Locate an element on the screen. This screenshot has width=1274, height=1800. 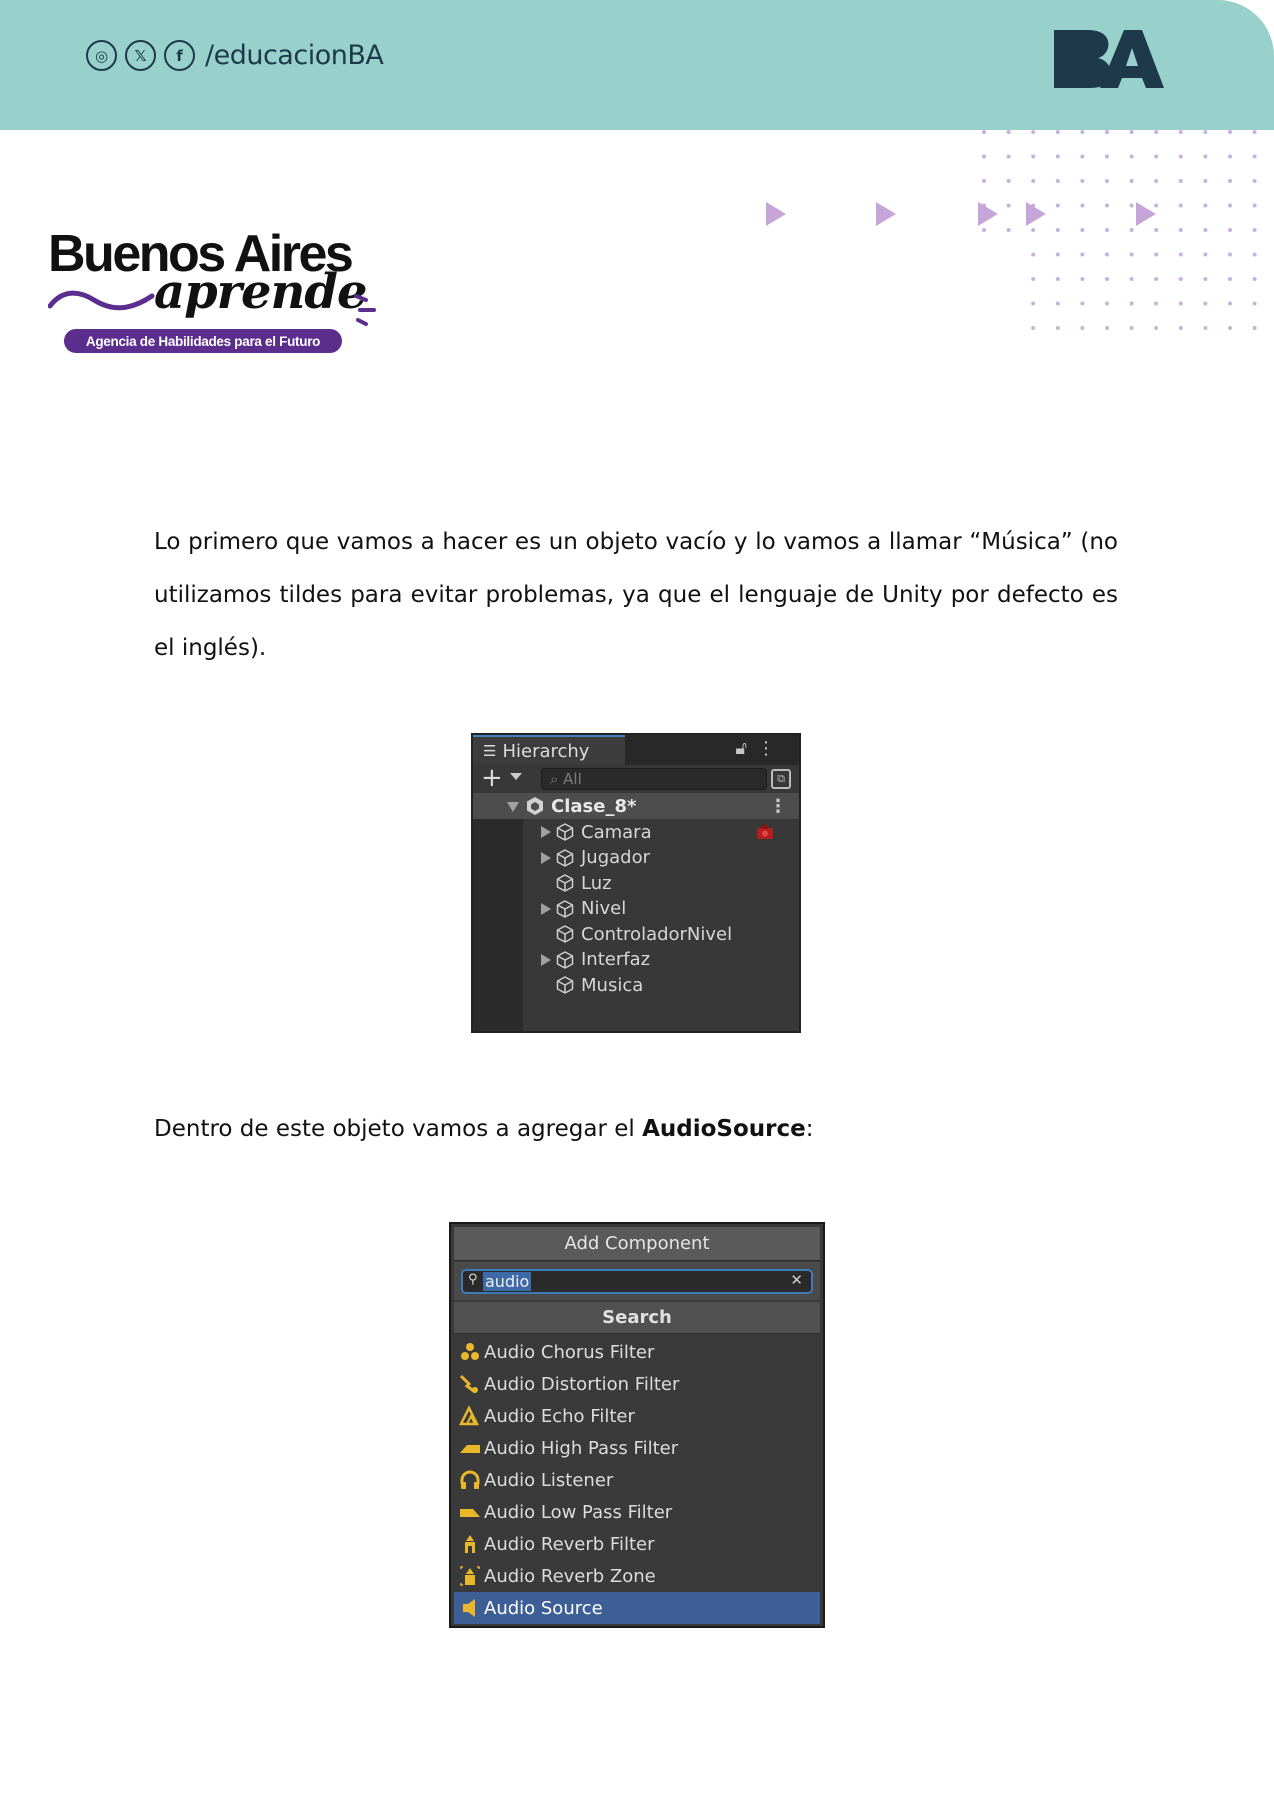
social-handle: /educacionBA is located at coordinates (294, 55).